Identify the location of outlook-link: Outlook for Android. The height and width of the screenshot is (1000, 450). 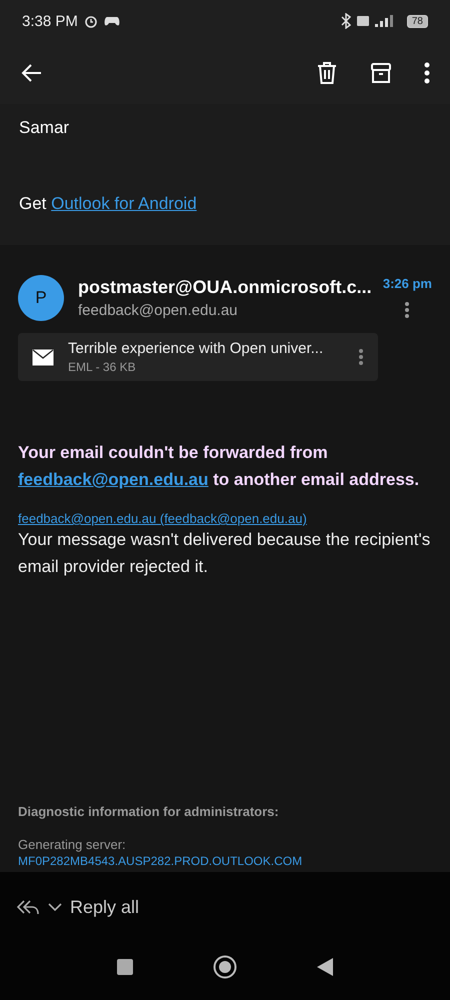
(124, 203).